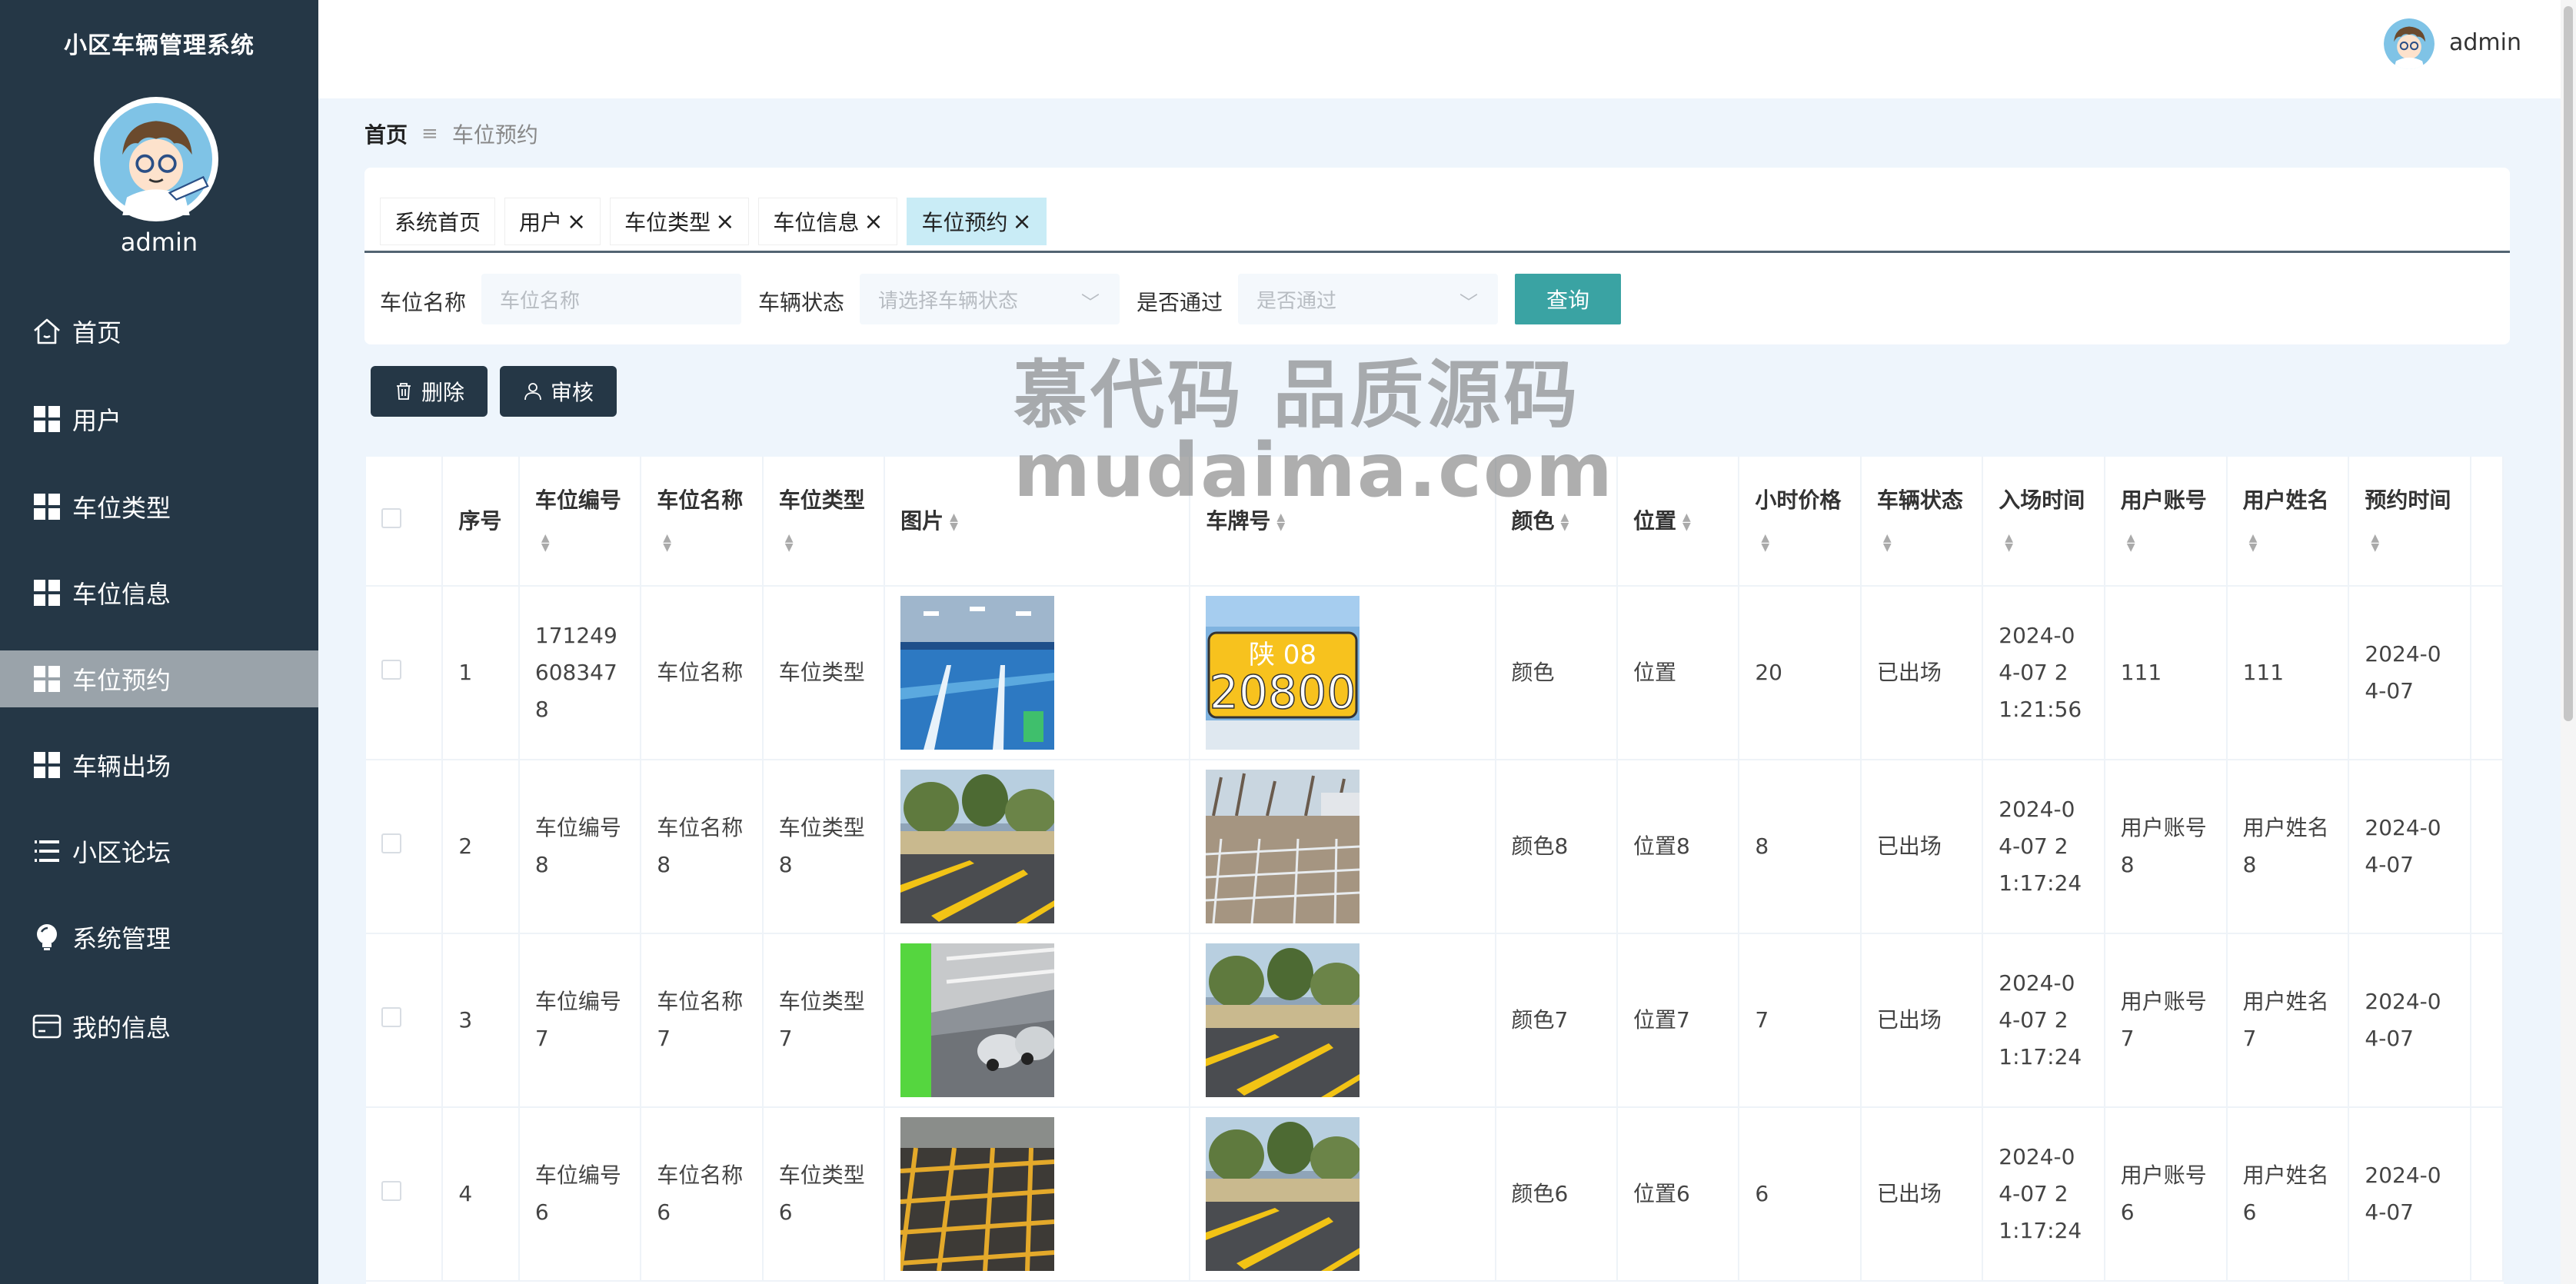  I want to click on sidebar-item-space-info: 车位信息, so click(159, 592).